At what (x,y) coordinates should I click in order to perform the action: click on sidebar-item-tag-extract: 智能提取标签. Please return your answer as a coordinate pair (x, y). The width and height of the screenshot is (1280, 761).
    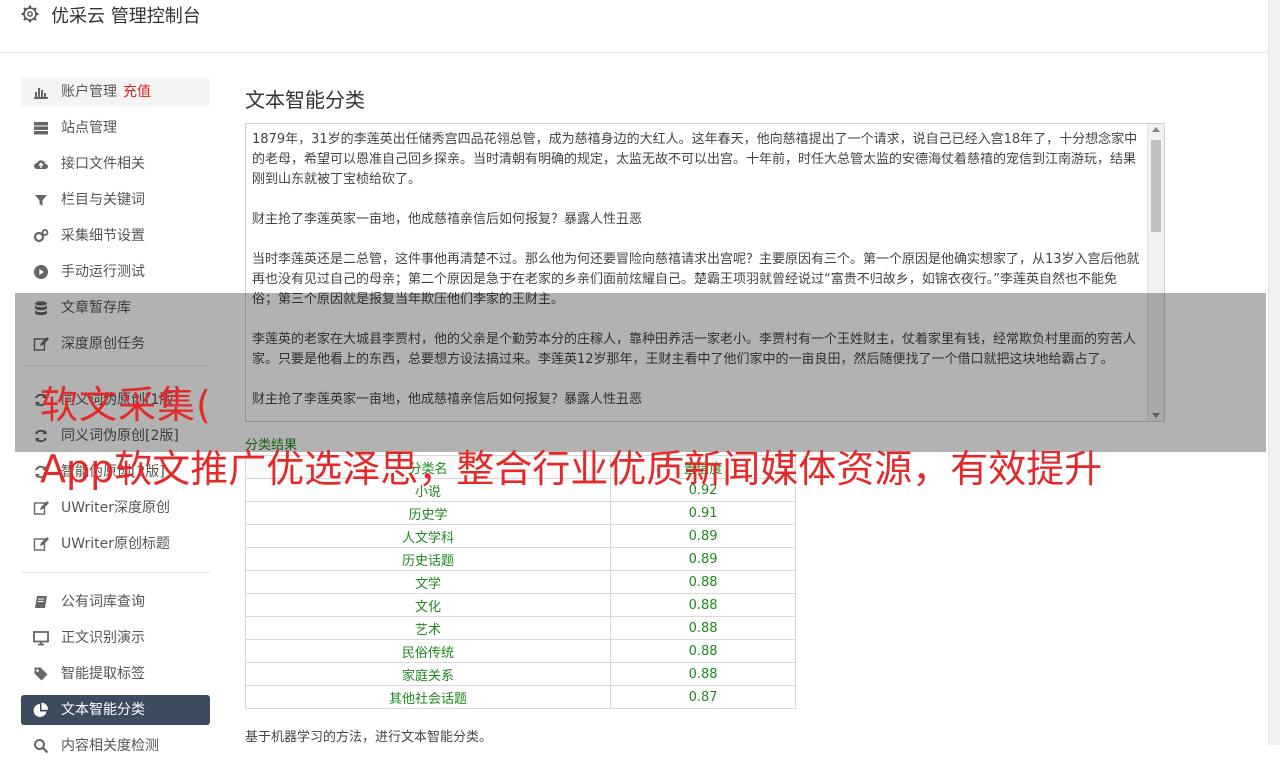
    Looking at the image, I should click on (115, 674).